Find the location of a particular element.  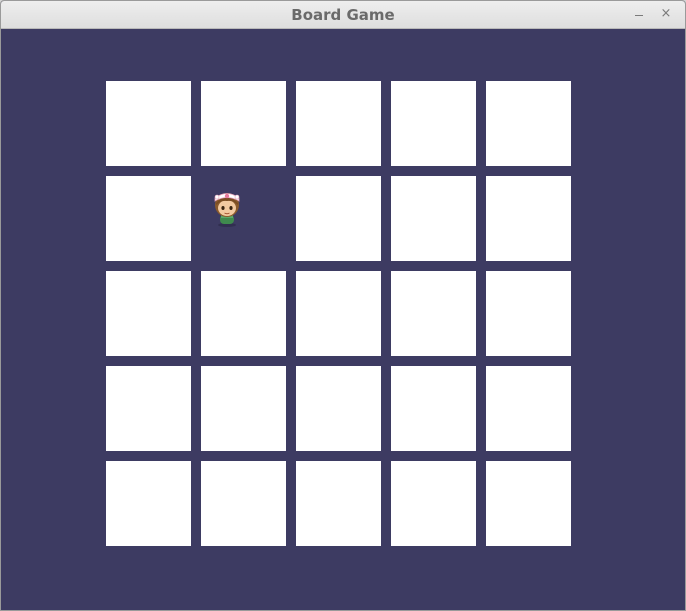

close-icon: × is located at coordinates (666, 13).